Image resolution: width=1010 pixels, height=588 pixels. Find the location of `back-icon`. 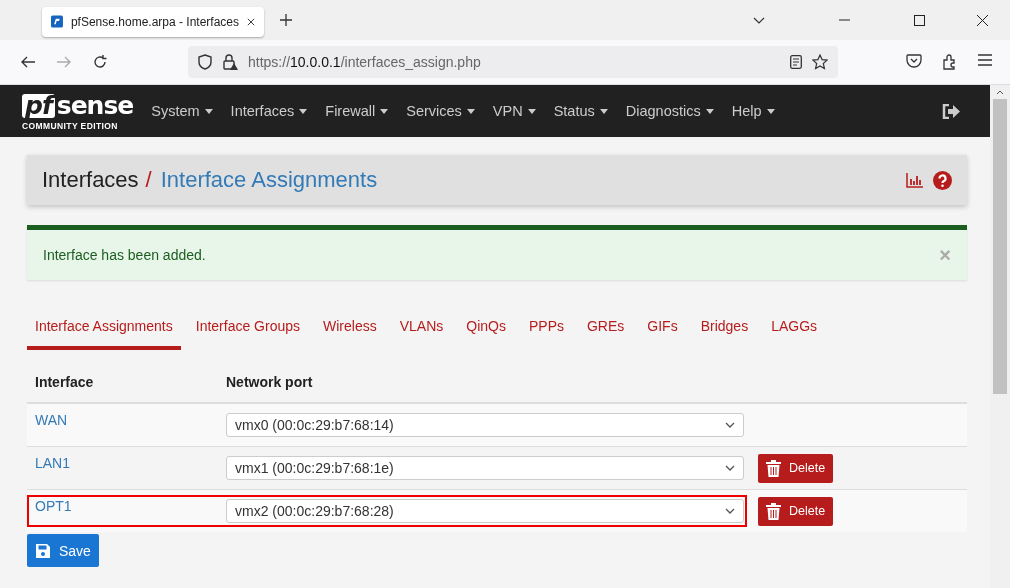

back-icon is located at coordinates (28, 62).